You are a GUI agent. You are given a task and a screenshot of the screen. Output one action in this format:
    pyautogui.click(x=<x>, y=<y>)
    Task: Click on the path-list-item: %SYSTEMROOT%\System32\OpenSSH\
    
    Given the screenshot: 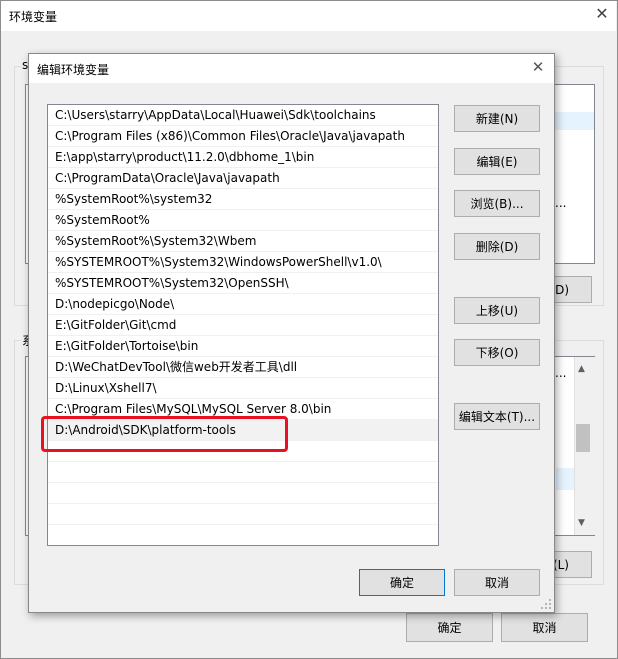 What is the action you would take?
    pyautogui.click(x=243, y=283)
    